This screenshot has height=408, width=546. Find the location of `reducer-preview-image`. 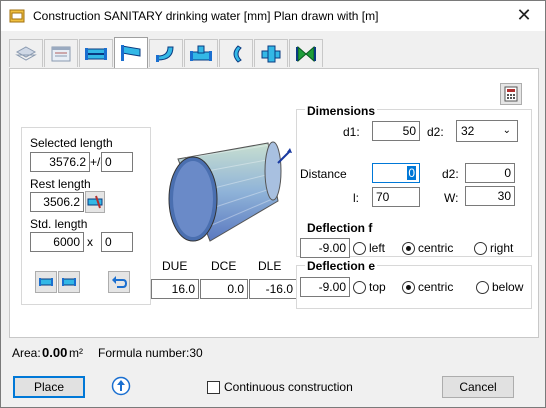

reducer-preview-image is located at coordinates (230, 191).